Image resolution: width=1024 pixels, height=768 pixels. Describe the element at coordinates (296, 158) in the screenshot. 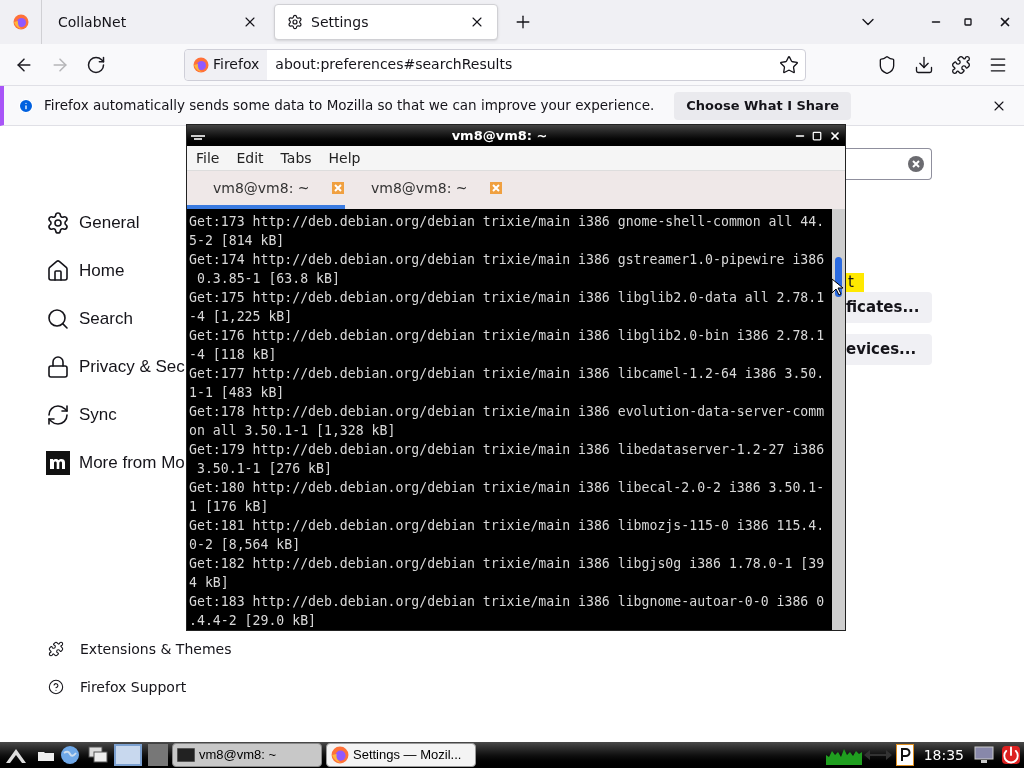

I see `menu-item: Tabs` at that location.